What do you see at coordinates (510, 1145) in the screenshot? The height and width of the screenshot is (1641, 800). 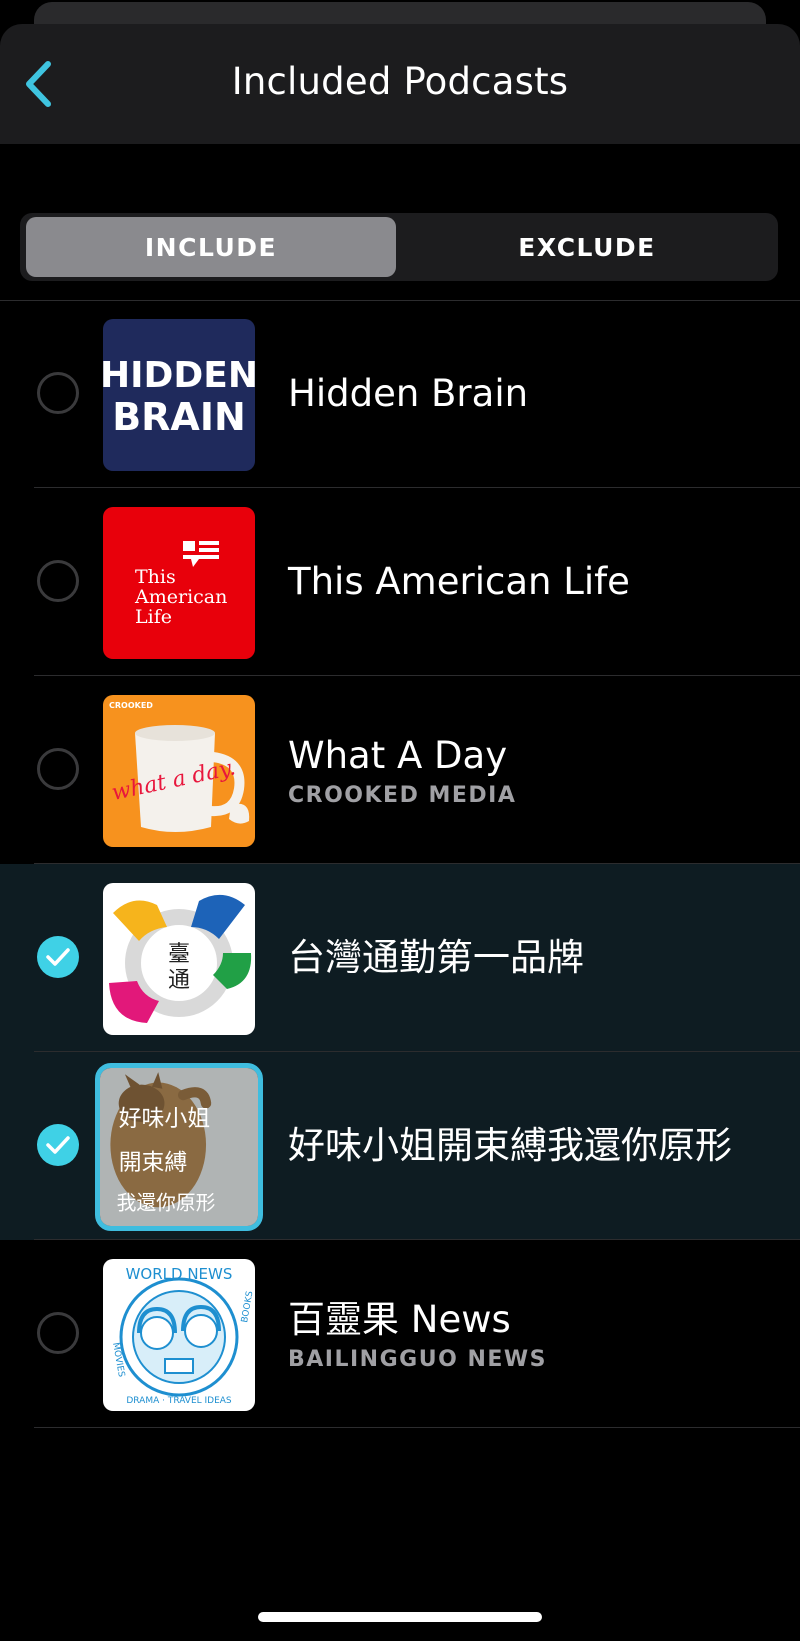 I see `podcast-name: 好味小姐開束縛我還你原形` at bounding box center [510, 1145].